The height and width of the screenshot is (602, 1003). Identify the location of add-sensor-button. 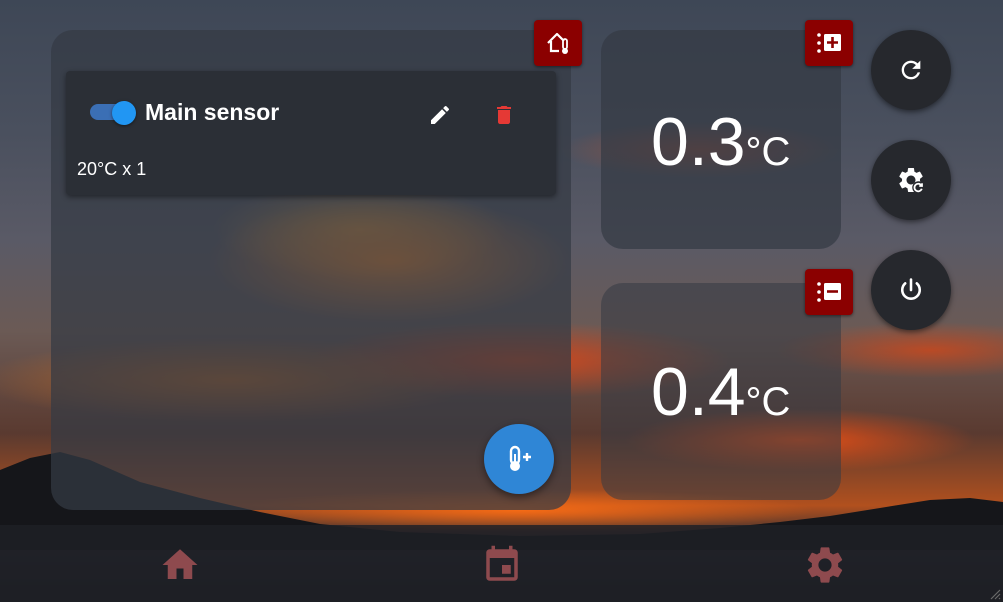
(519, 459).